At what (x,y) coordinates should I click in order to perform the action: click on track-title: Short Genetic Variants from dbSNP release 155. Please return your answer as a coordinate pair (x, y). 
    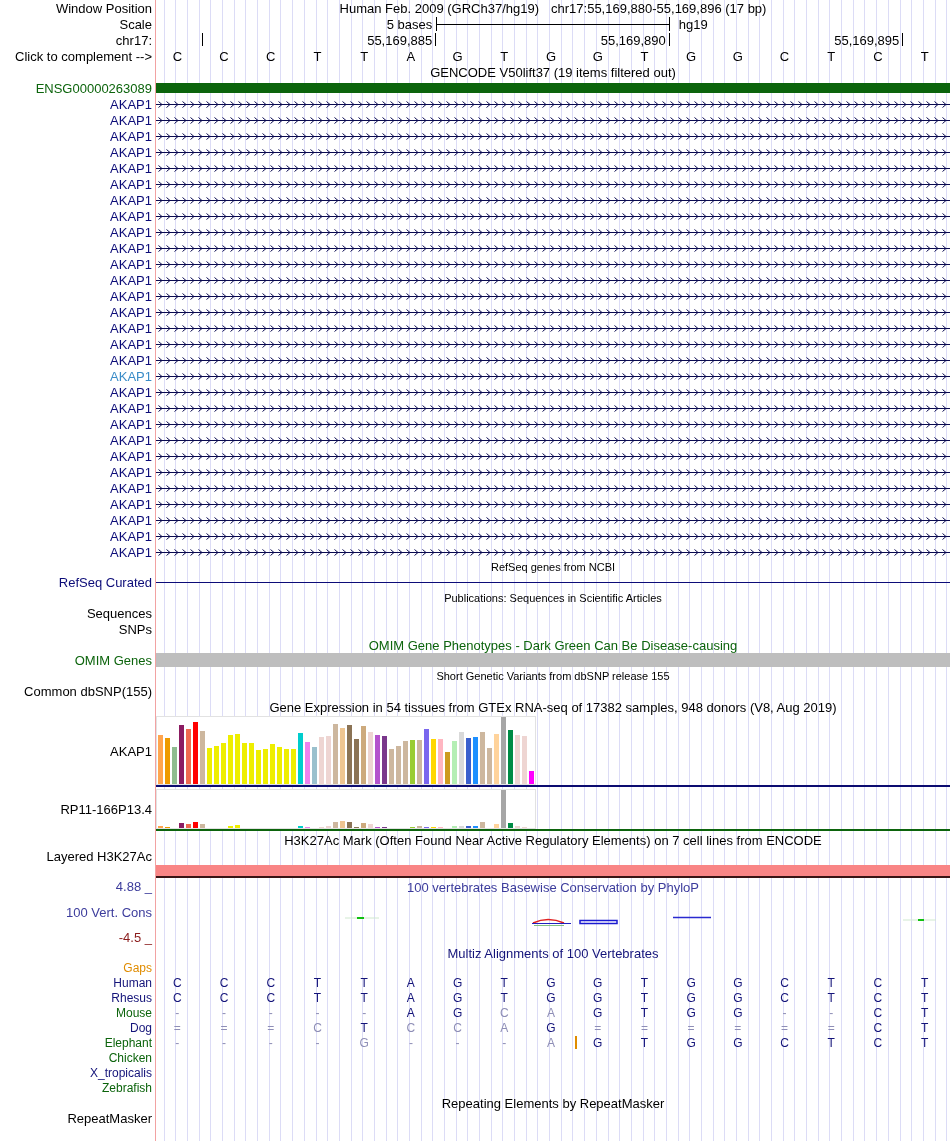
    Looking at the image, I should click on (553, 676).